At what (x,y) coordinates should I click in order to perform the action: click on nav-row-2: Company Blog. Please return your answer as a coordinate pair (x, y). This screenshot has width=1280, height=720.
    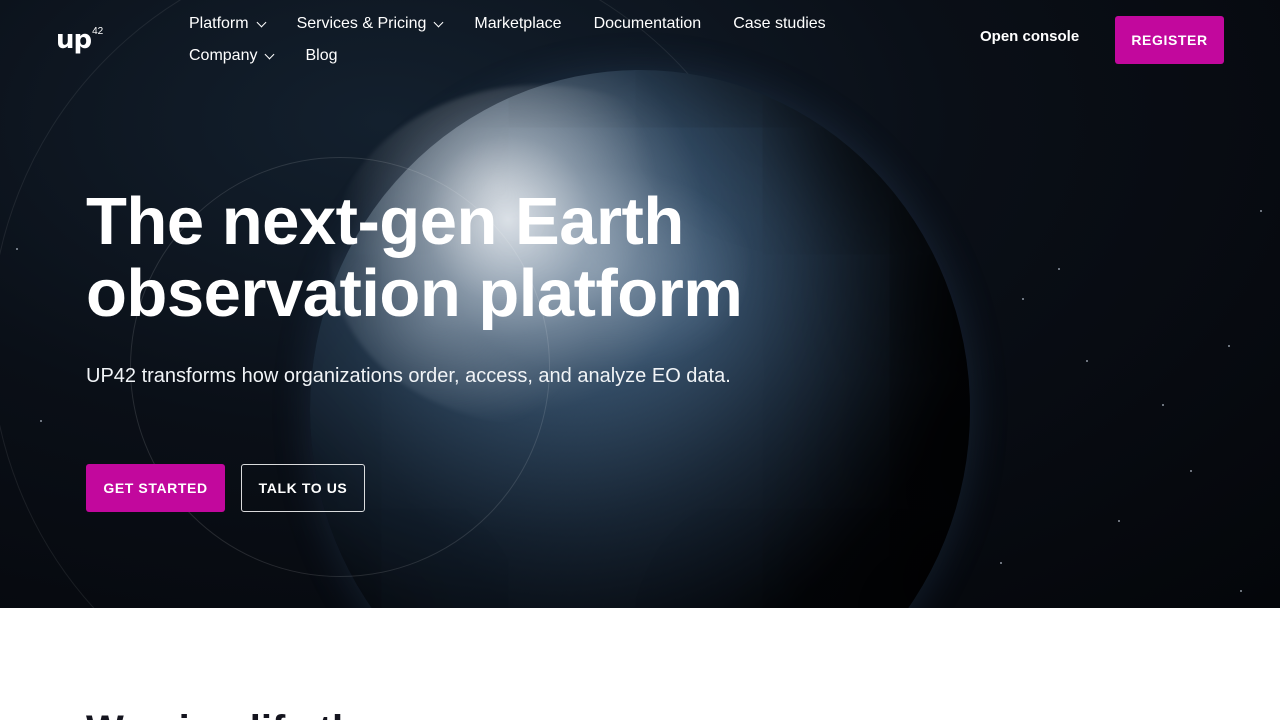
    Looking at the image, I should click on (539, 56).